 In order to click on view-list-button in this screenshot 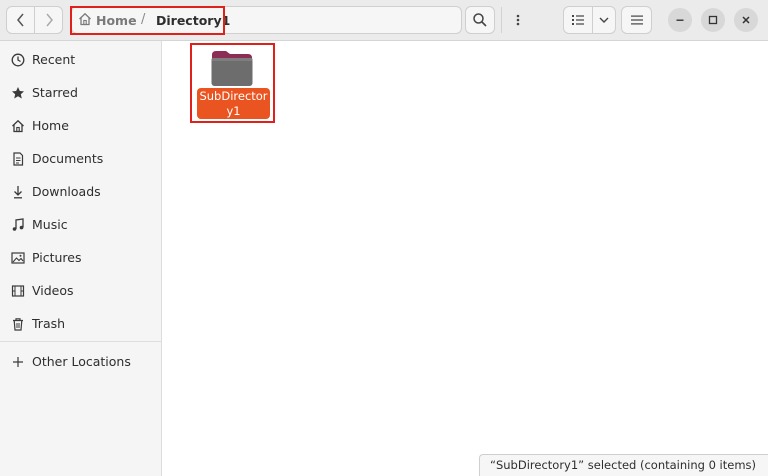, I will do `click(578, 20)`.